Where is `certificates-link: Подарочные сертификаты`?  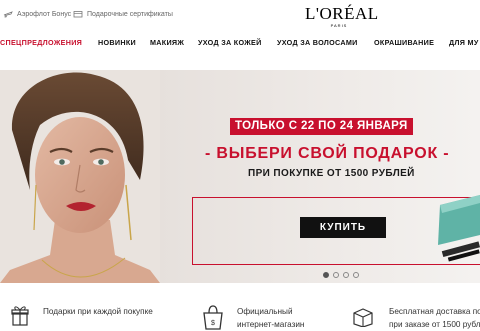 certificates-link: Подарочные сертификаты is located at coordinates (123, 14).